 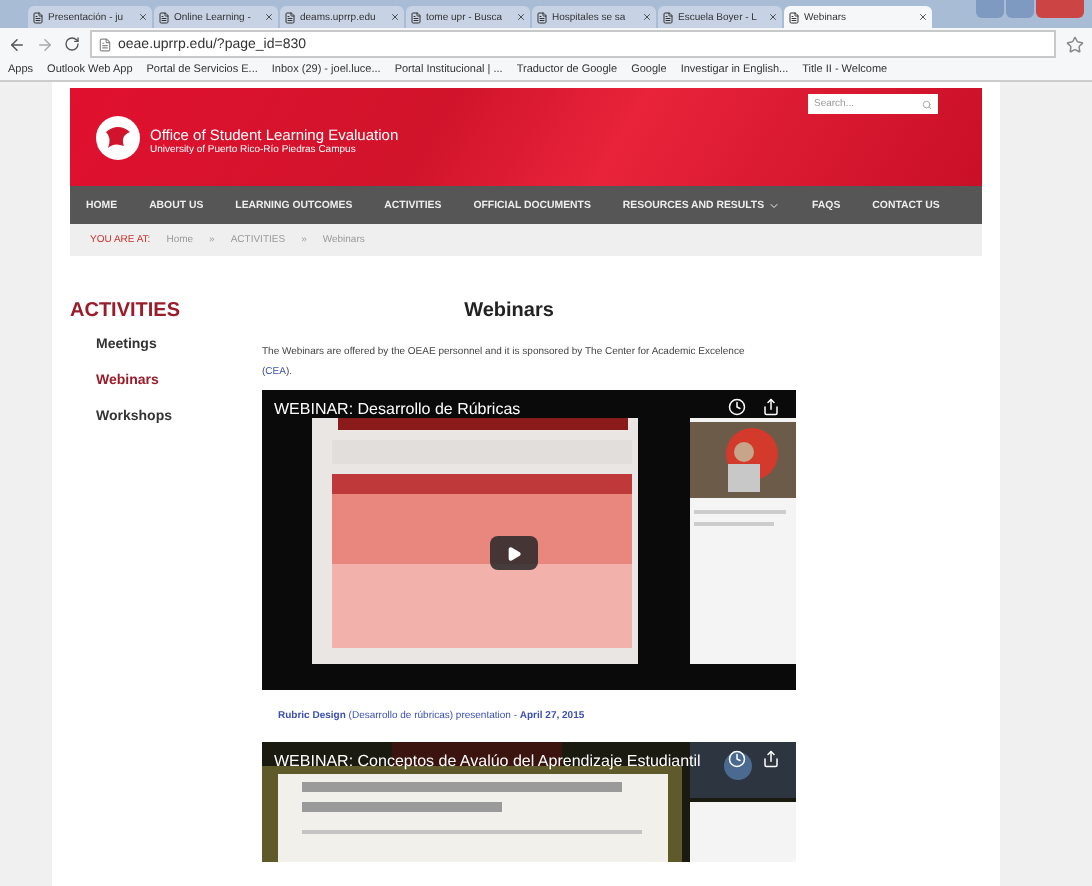 I want to click on star-icon, so click(x=1075, y=44).